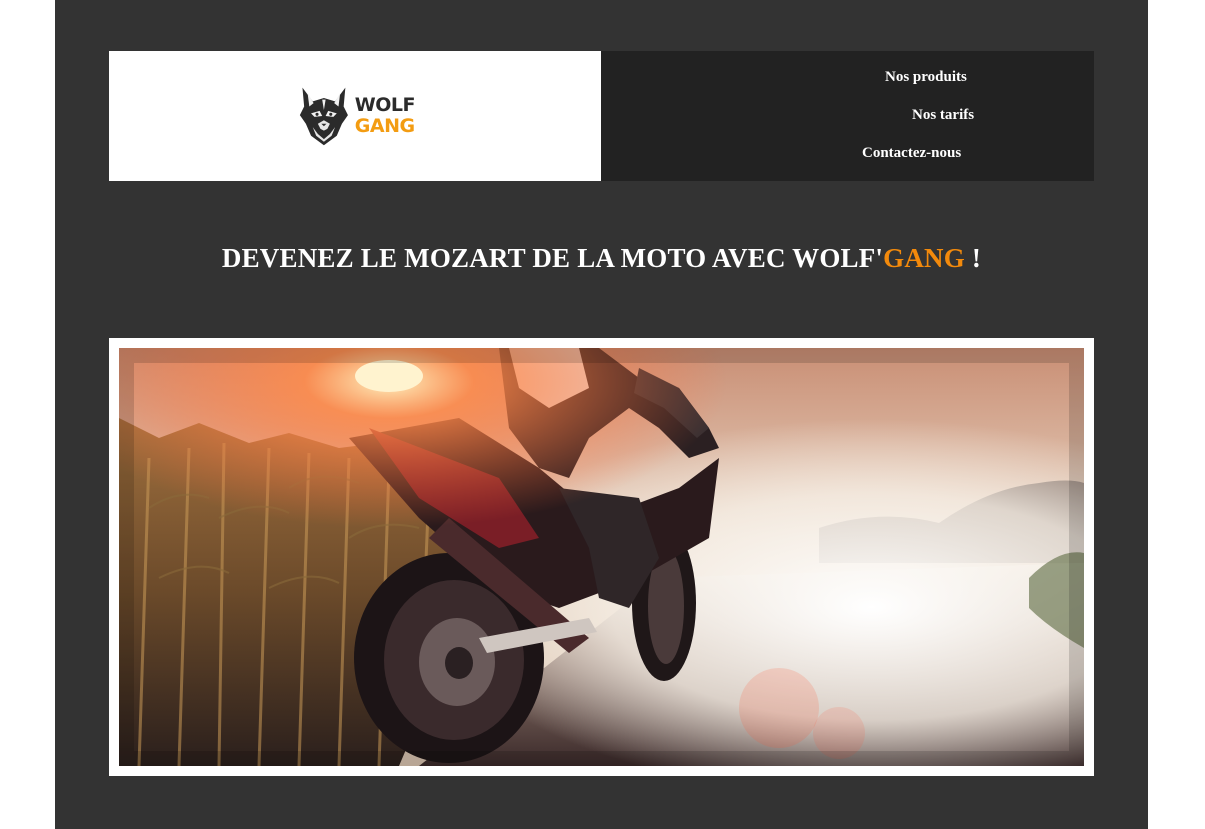 The width and height of the screenshot is (1205, 829). I want to click on nav-link-produits: Nos produits, so click(926, 77).